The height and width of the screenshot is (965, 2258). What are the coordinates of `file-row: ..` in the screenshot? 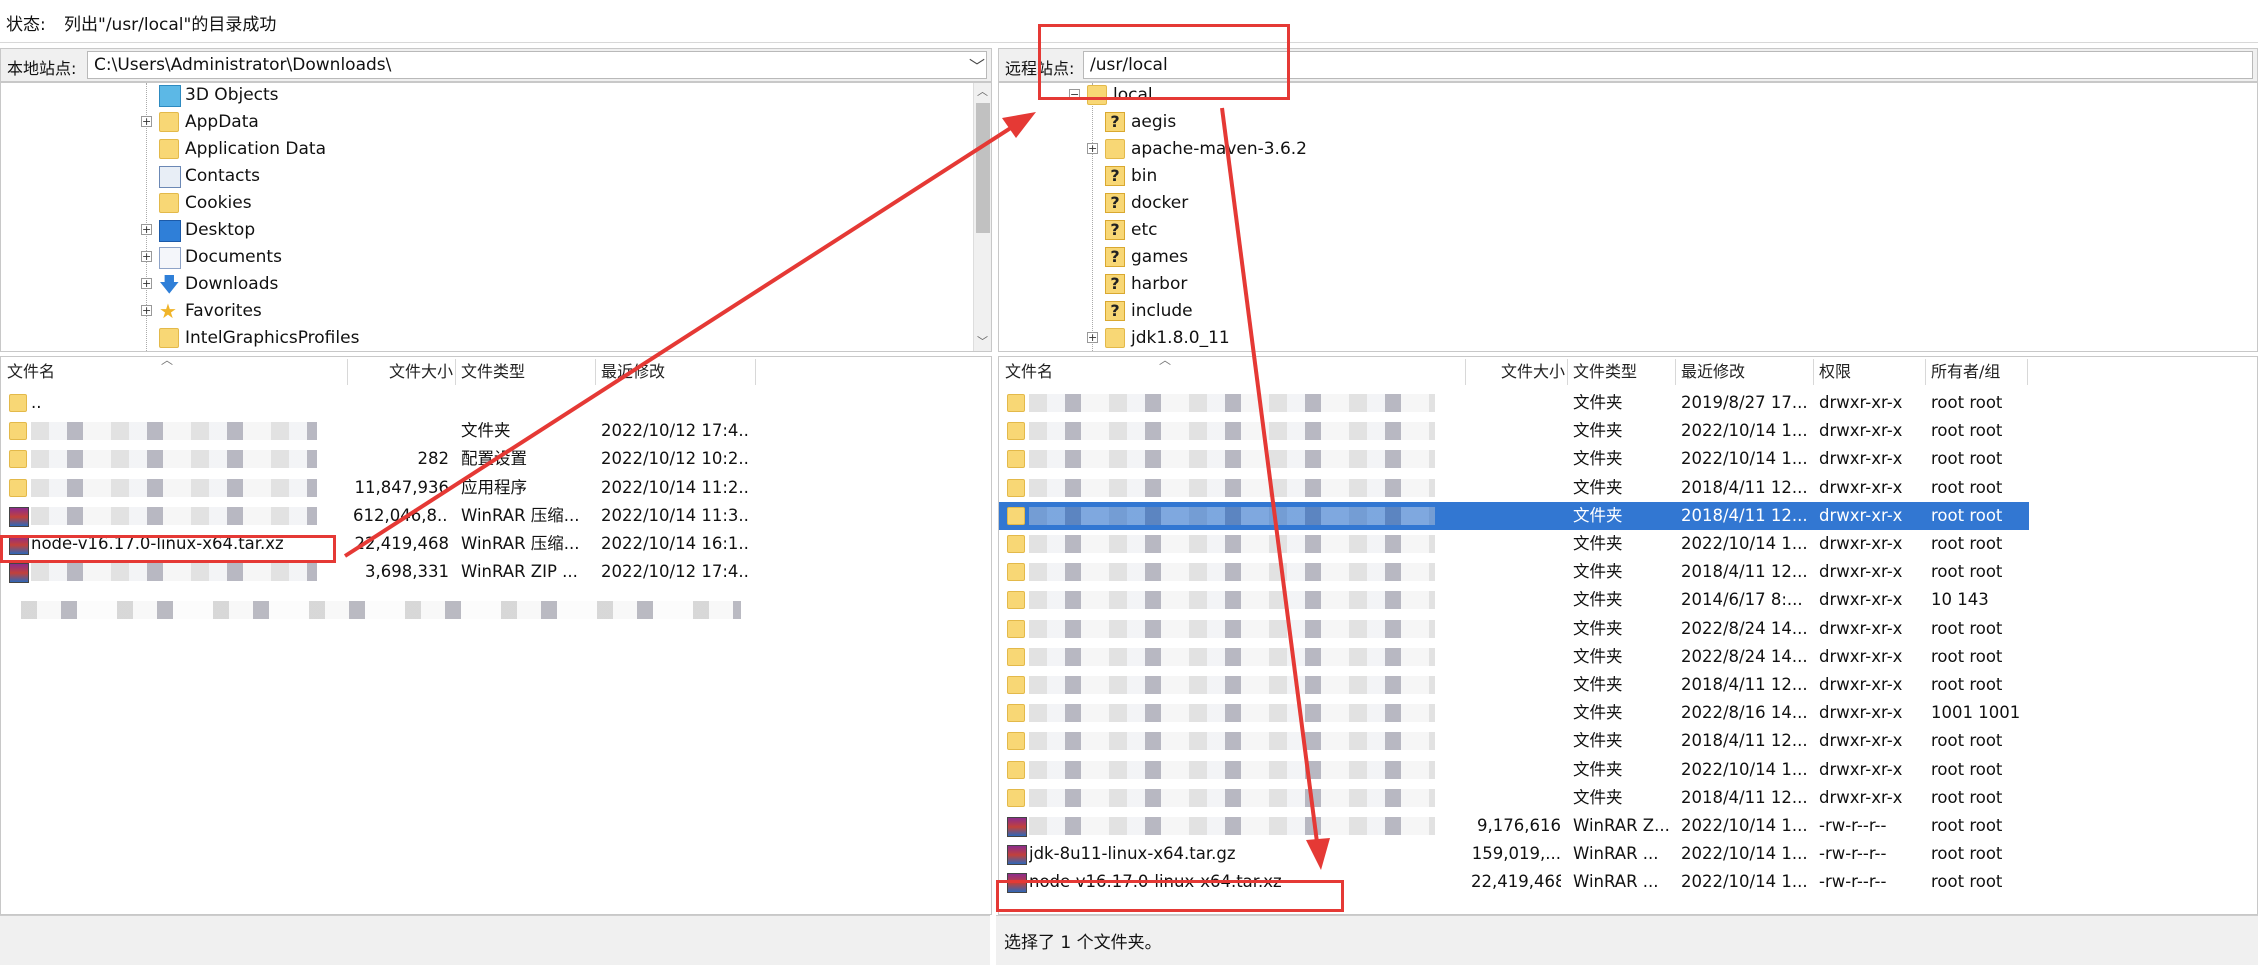 It's located at (381, 403).